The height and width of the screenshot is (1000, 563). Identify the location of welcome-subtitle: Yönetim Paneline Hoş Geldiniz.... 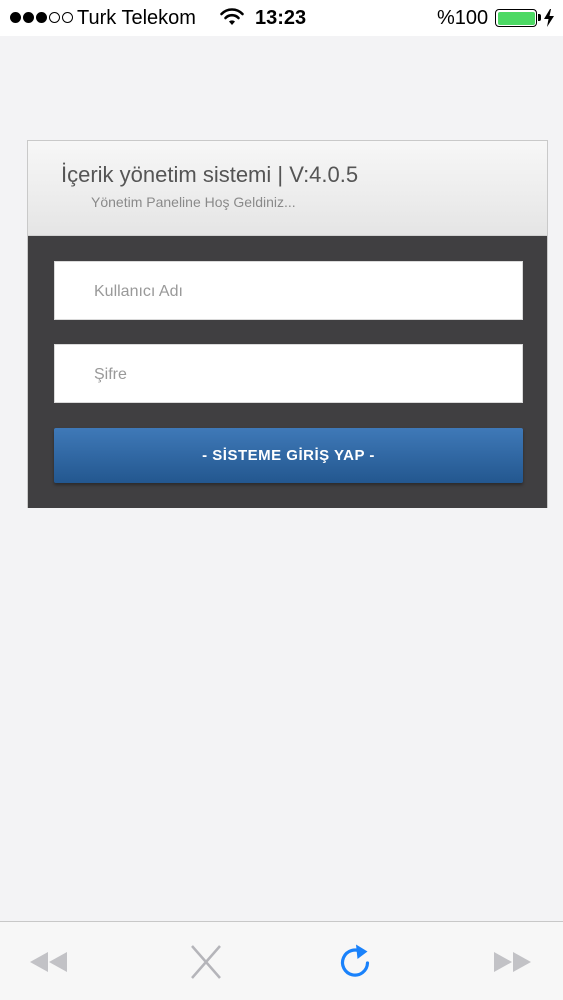
(193, 202).